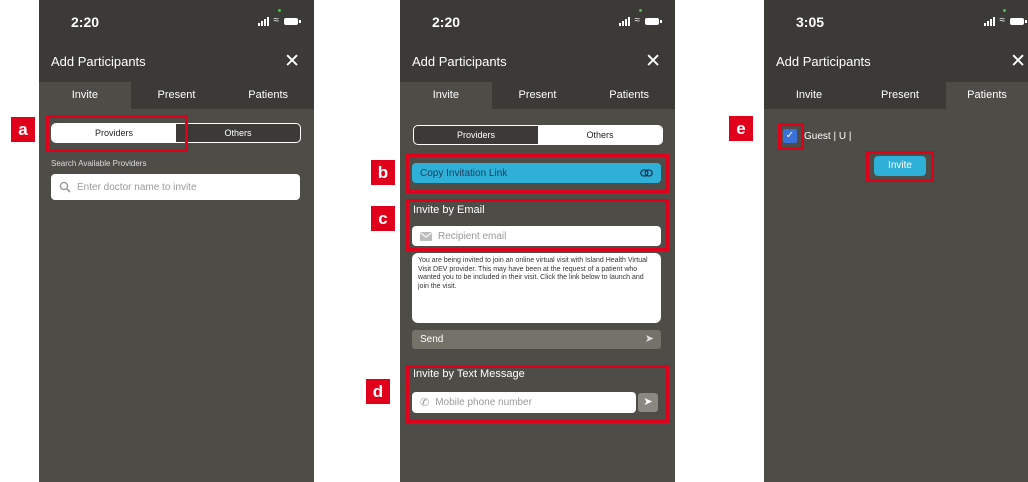 The image size is (1028, 482). I want to click on segment-toggle: Providers Others, so click(538, 135).